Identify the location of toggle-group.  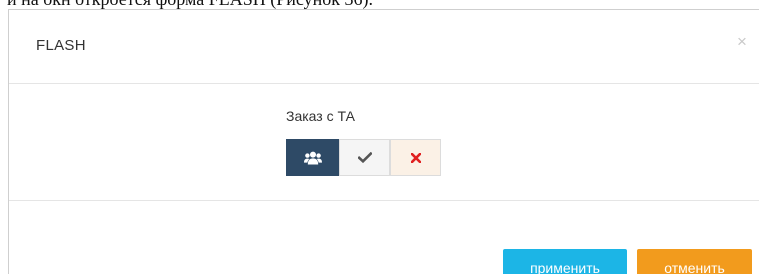
(363, 157).